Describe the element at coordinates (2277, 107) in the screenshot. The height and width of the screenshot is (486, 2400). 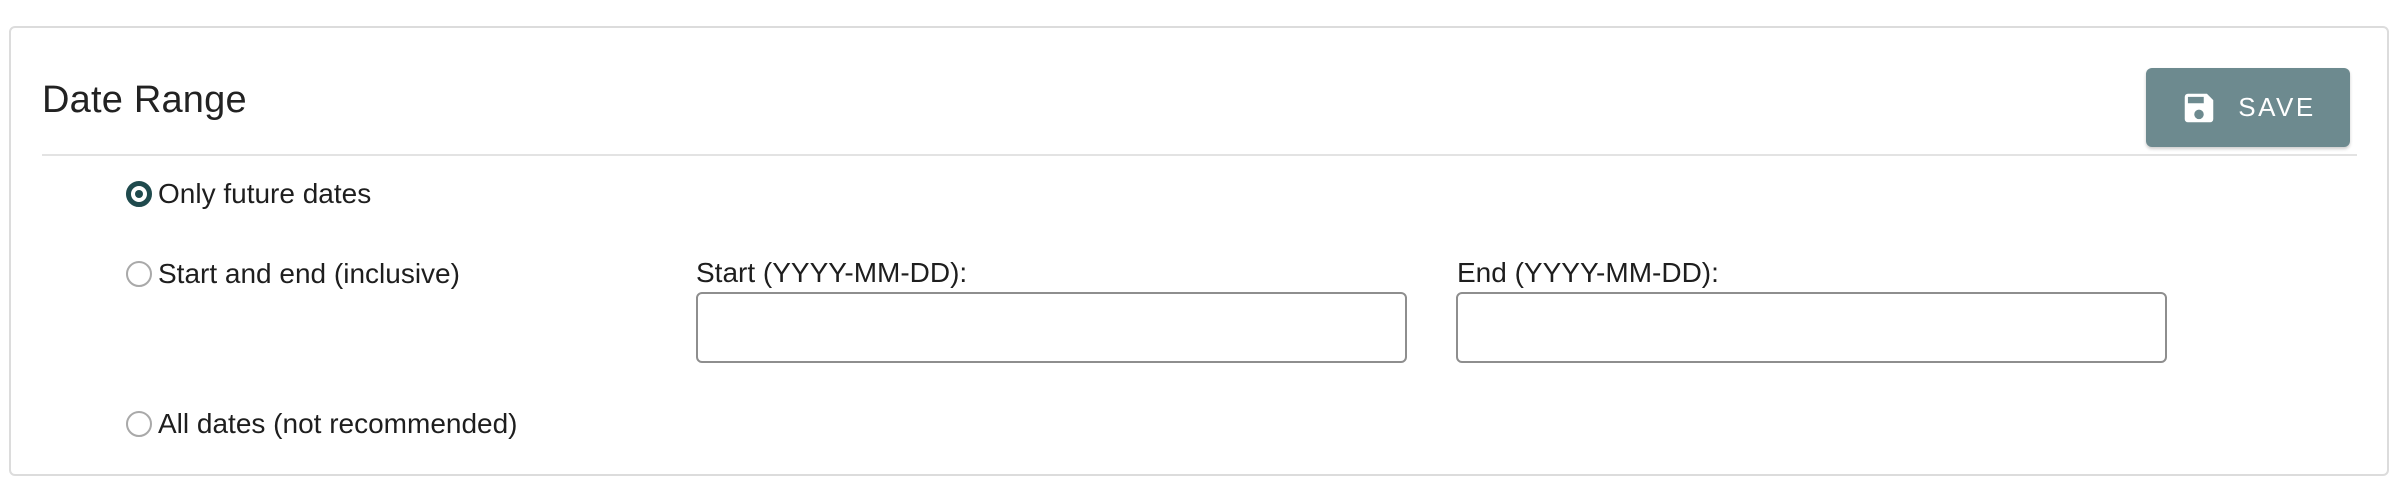
I see `save-button-label: SAVE` at that location.